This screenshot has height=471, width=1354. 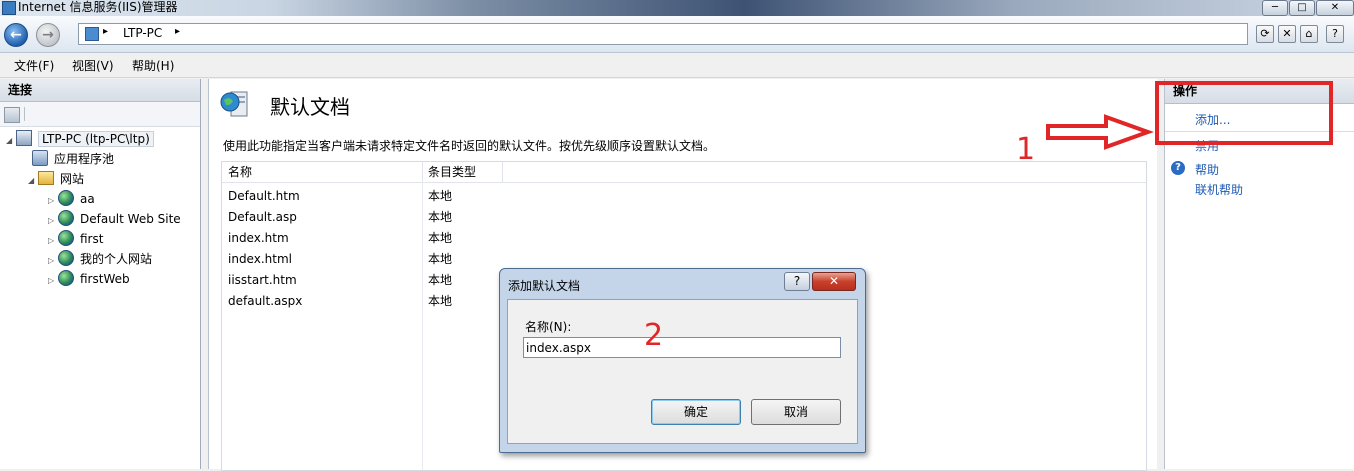 What do you see at coordinates (116, 259) in the screenshot?
I see `tree-item-label: 我的个人网站` at bounding box center [116, 259].